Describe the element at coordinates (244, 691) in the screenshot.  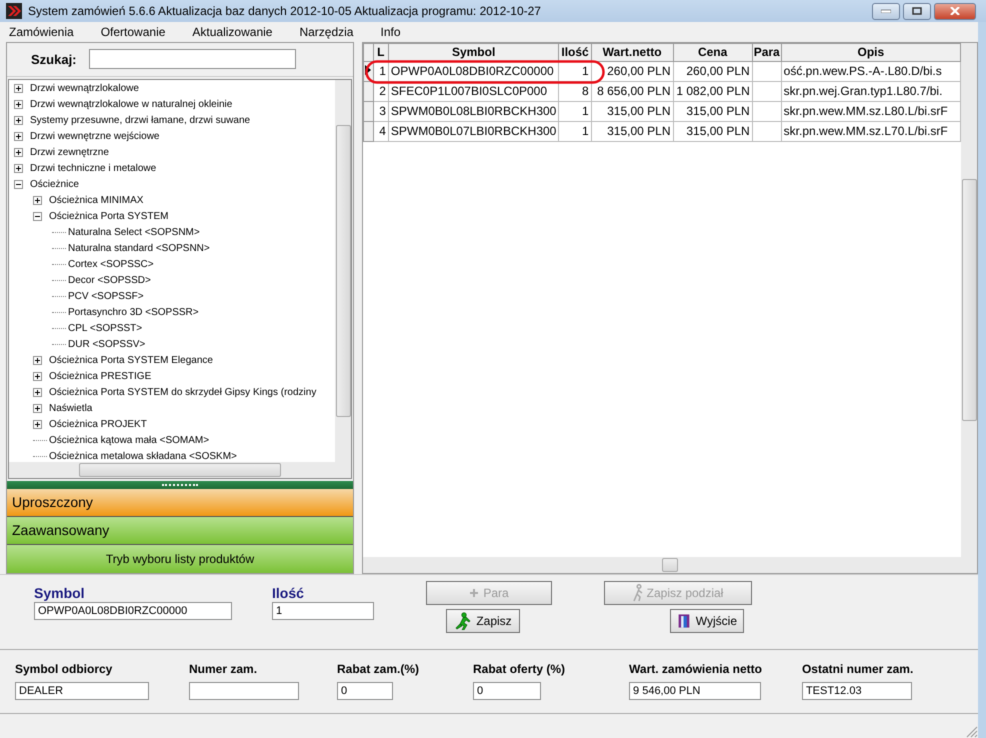
I see `text-field` at that location.